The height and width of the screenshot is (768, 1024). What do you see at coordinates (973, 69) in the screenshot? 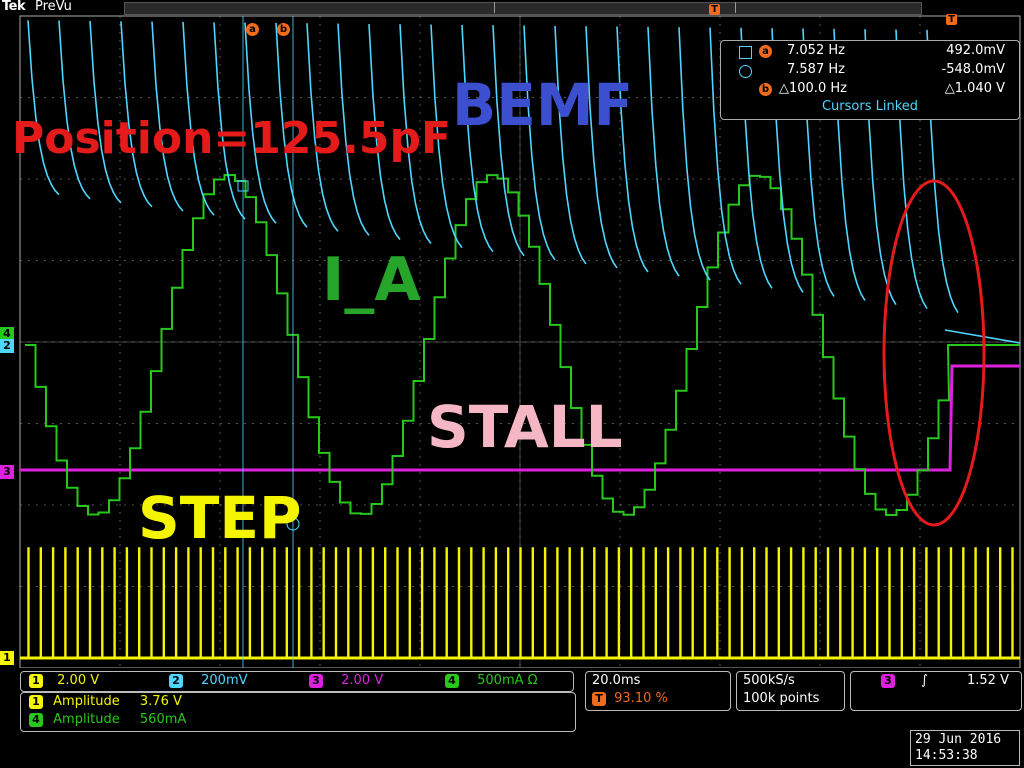
I see `cursor-b-voltage: -548.0mV` at bounding box center [973, 69].